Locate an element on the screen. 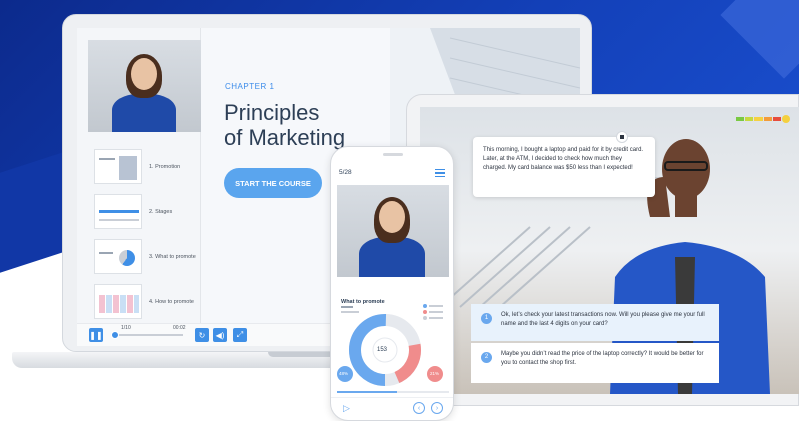  stop-icon is located at coordinates (622, 137).